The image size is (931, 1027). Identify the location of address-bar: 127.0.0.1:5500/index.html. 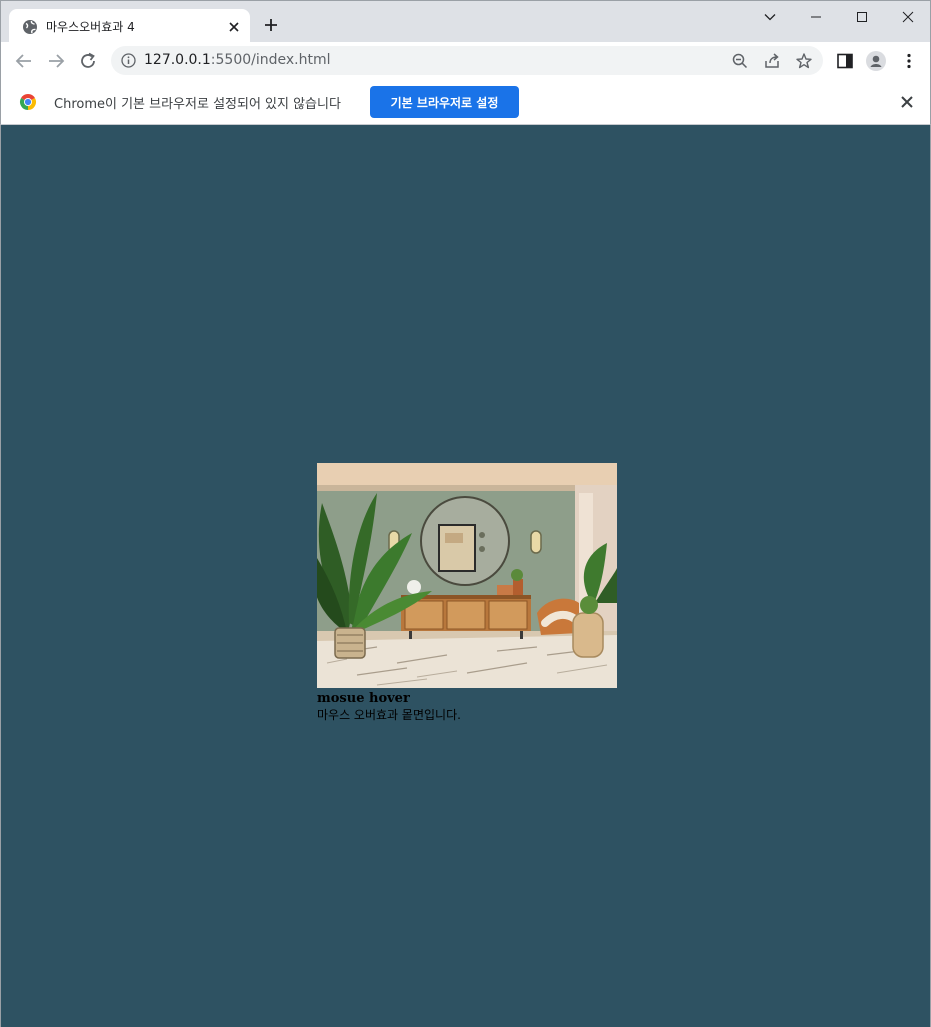
(467, 60).